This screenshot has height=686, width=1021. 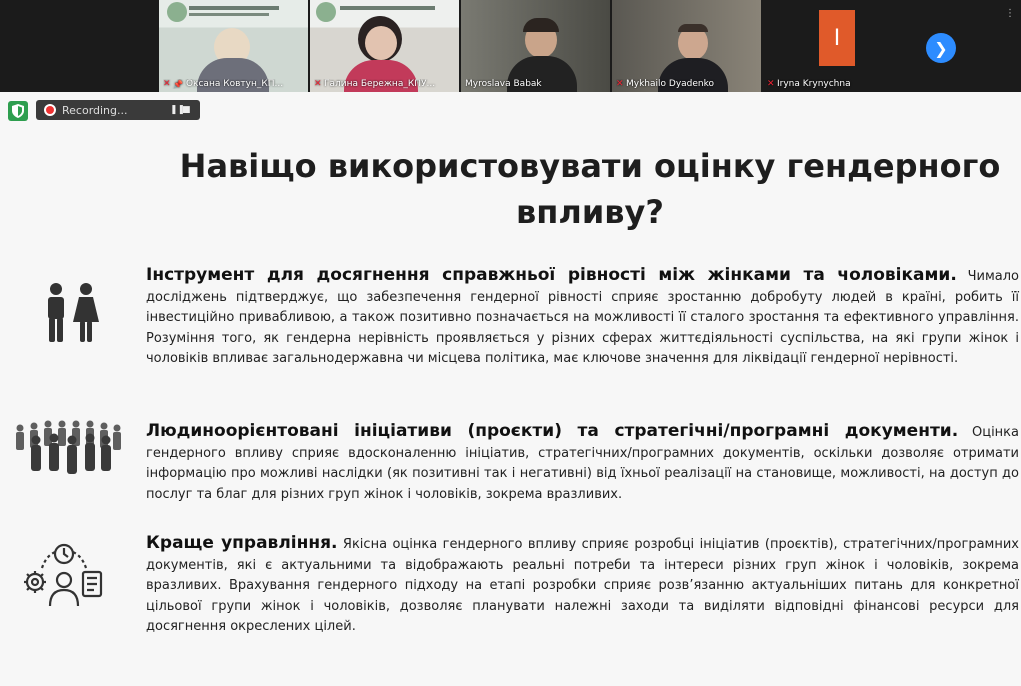 What do you see at coordinates (50, 110) in the screenshot?
I see `record-dot-icon` at bounding box center [50, 110].